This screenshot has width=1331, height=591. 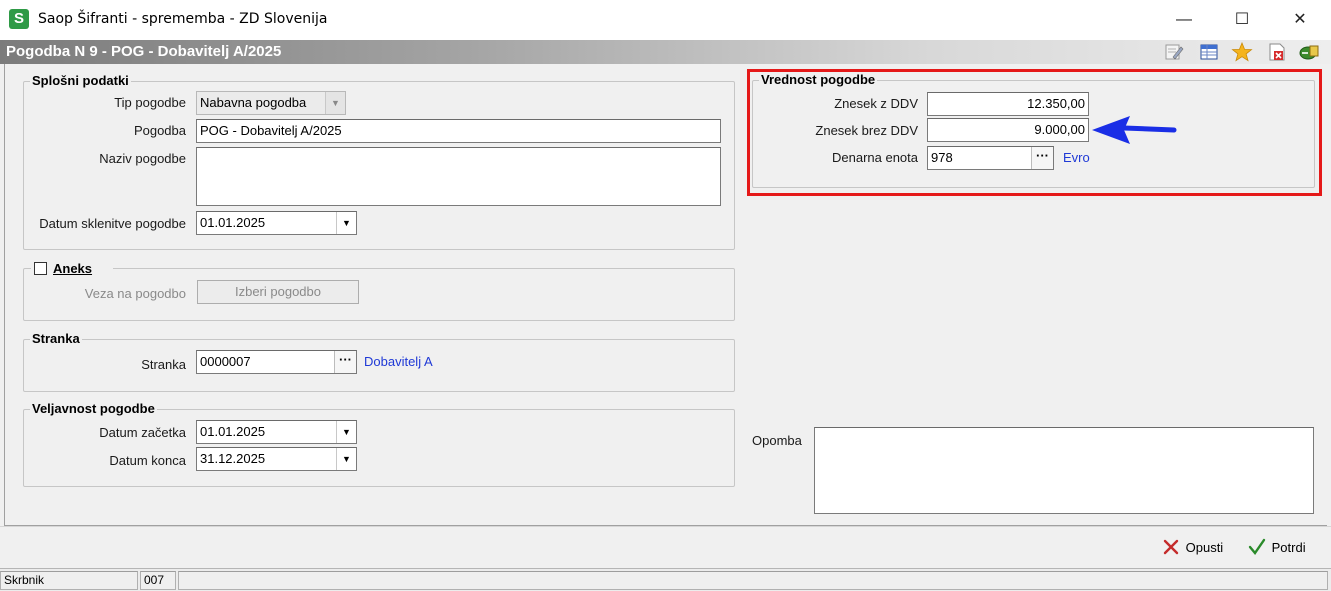 I want to click on opusti-button: Opusti, so click(x=1192, y=547).